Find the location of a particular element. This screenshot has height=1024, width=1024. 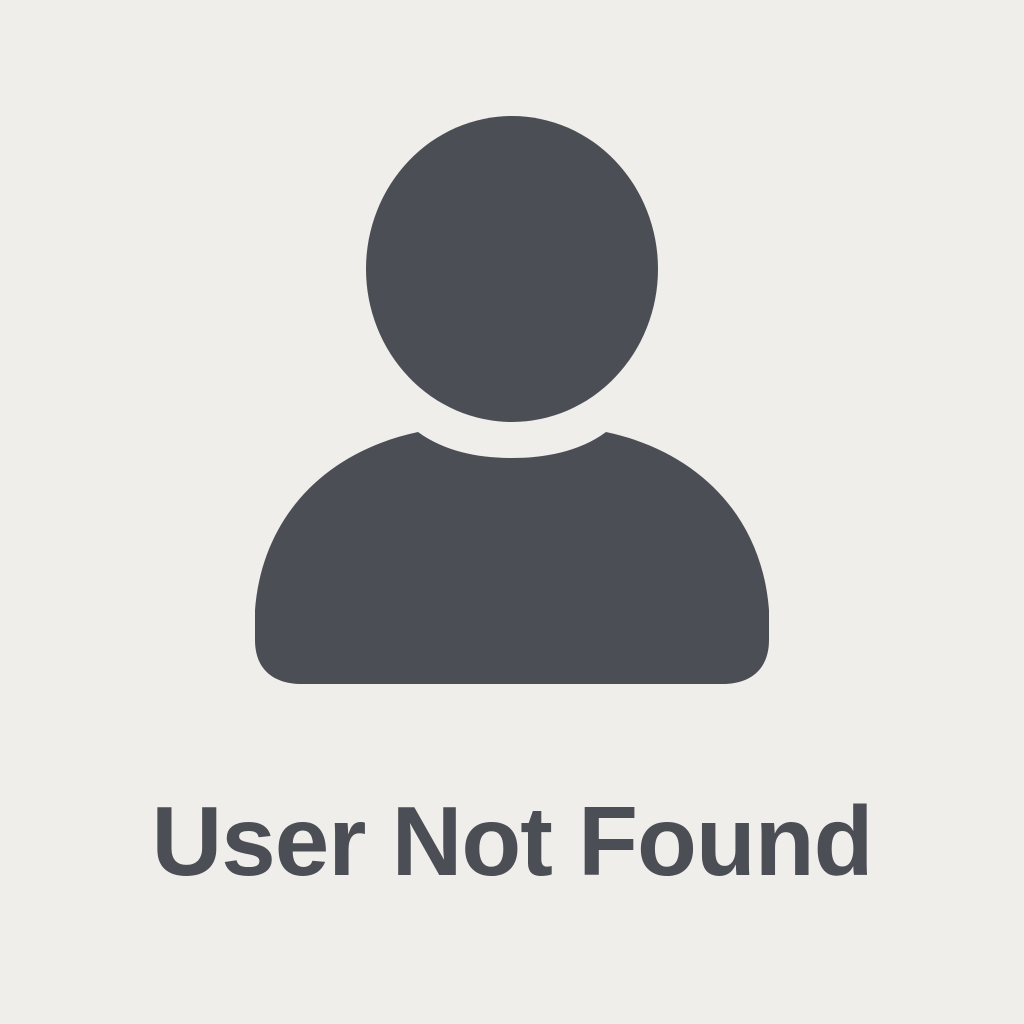

avatar-body is located at coordinates (512, 558).